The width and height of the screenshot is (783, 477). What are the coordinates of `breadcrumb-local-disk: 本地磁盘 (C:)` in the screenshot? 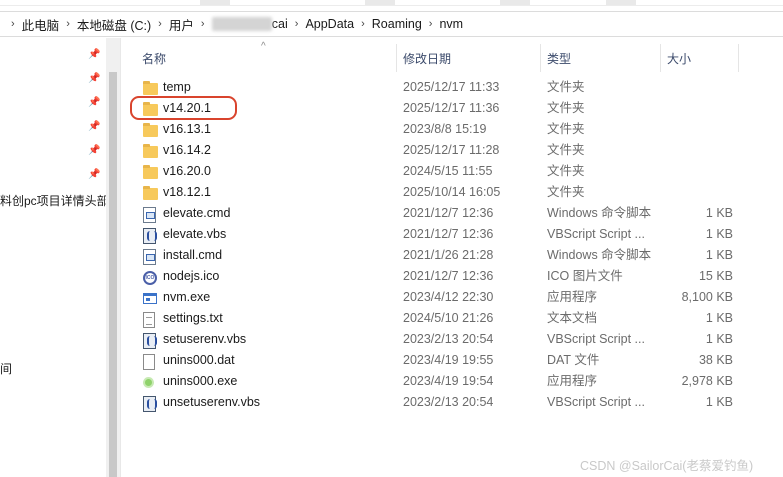 It's located at (114, 24).